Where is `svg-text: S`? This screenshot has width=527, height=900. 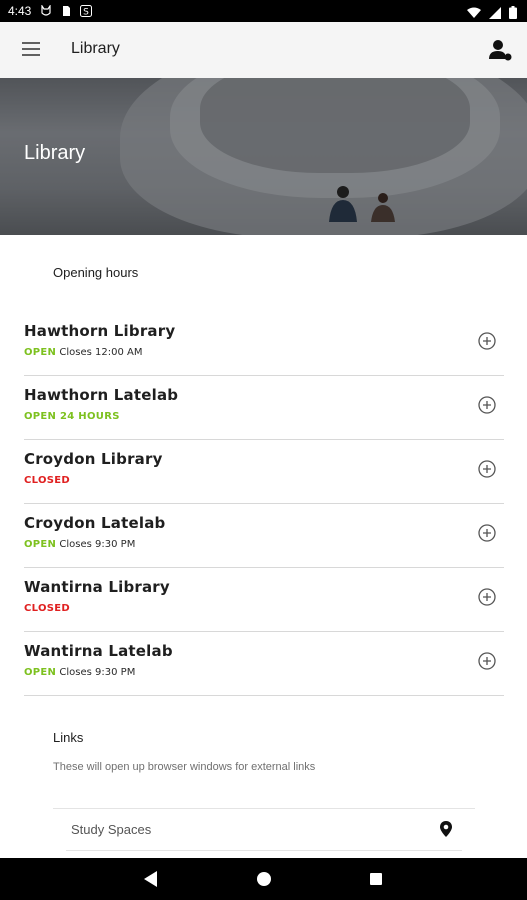
svg-text: S is located at coordinates (86, 13).